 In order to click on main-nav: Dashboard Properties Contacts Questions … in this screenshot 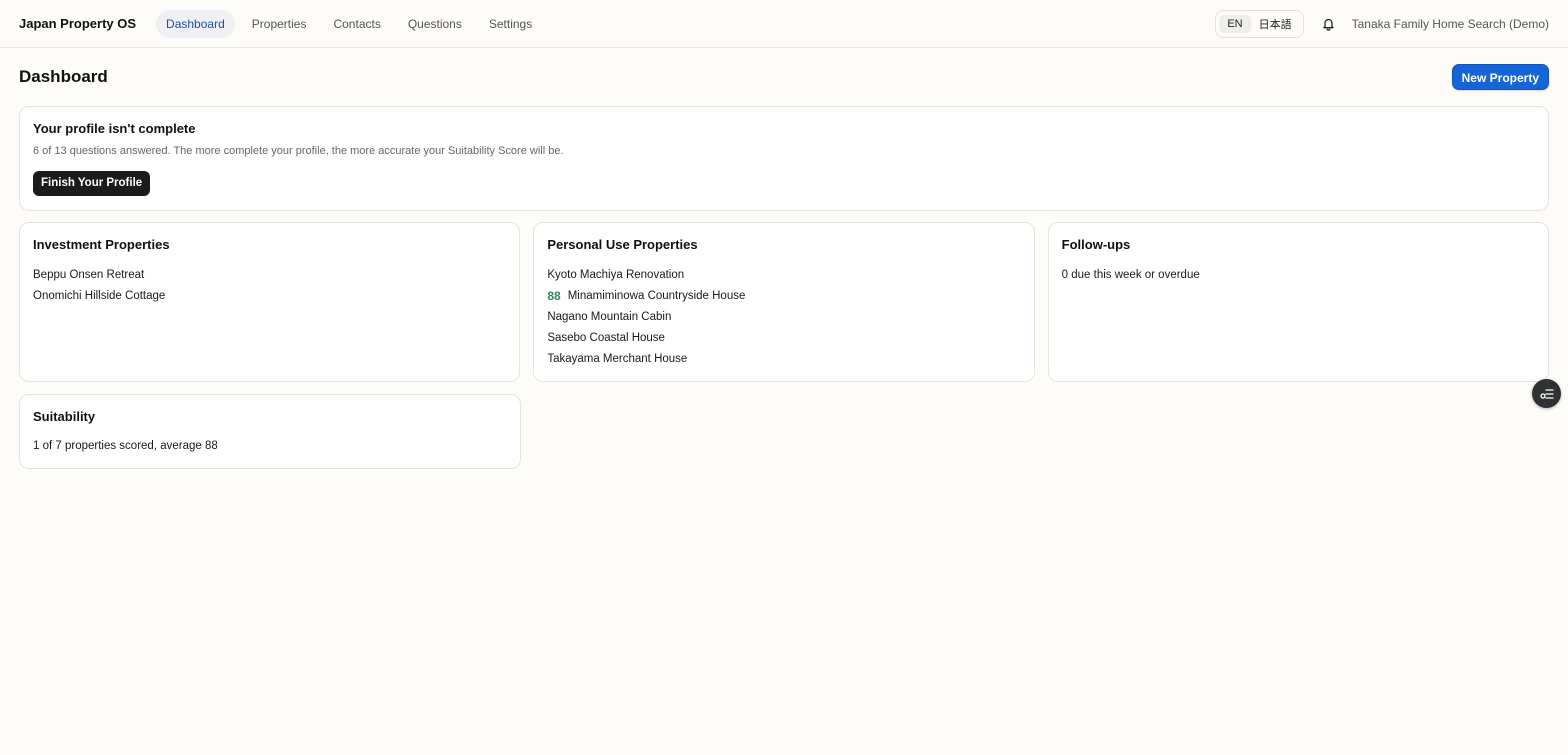, I will do `click(350, 23)`.